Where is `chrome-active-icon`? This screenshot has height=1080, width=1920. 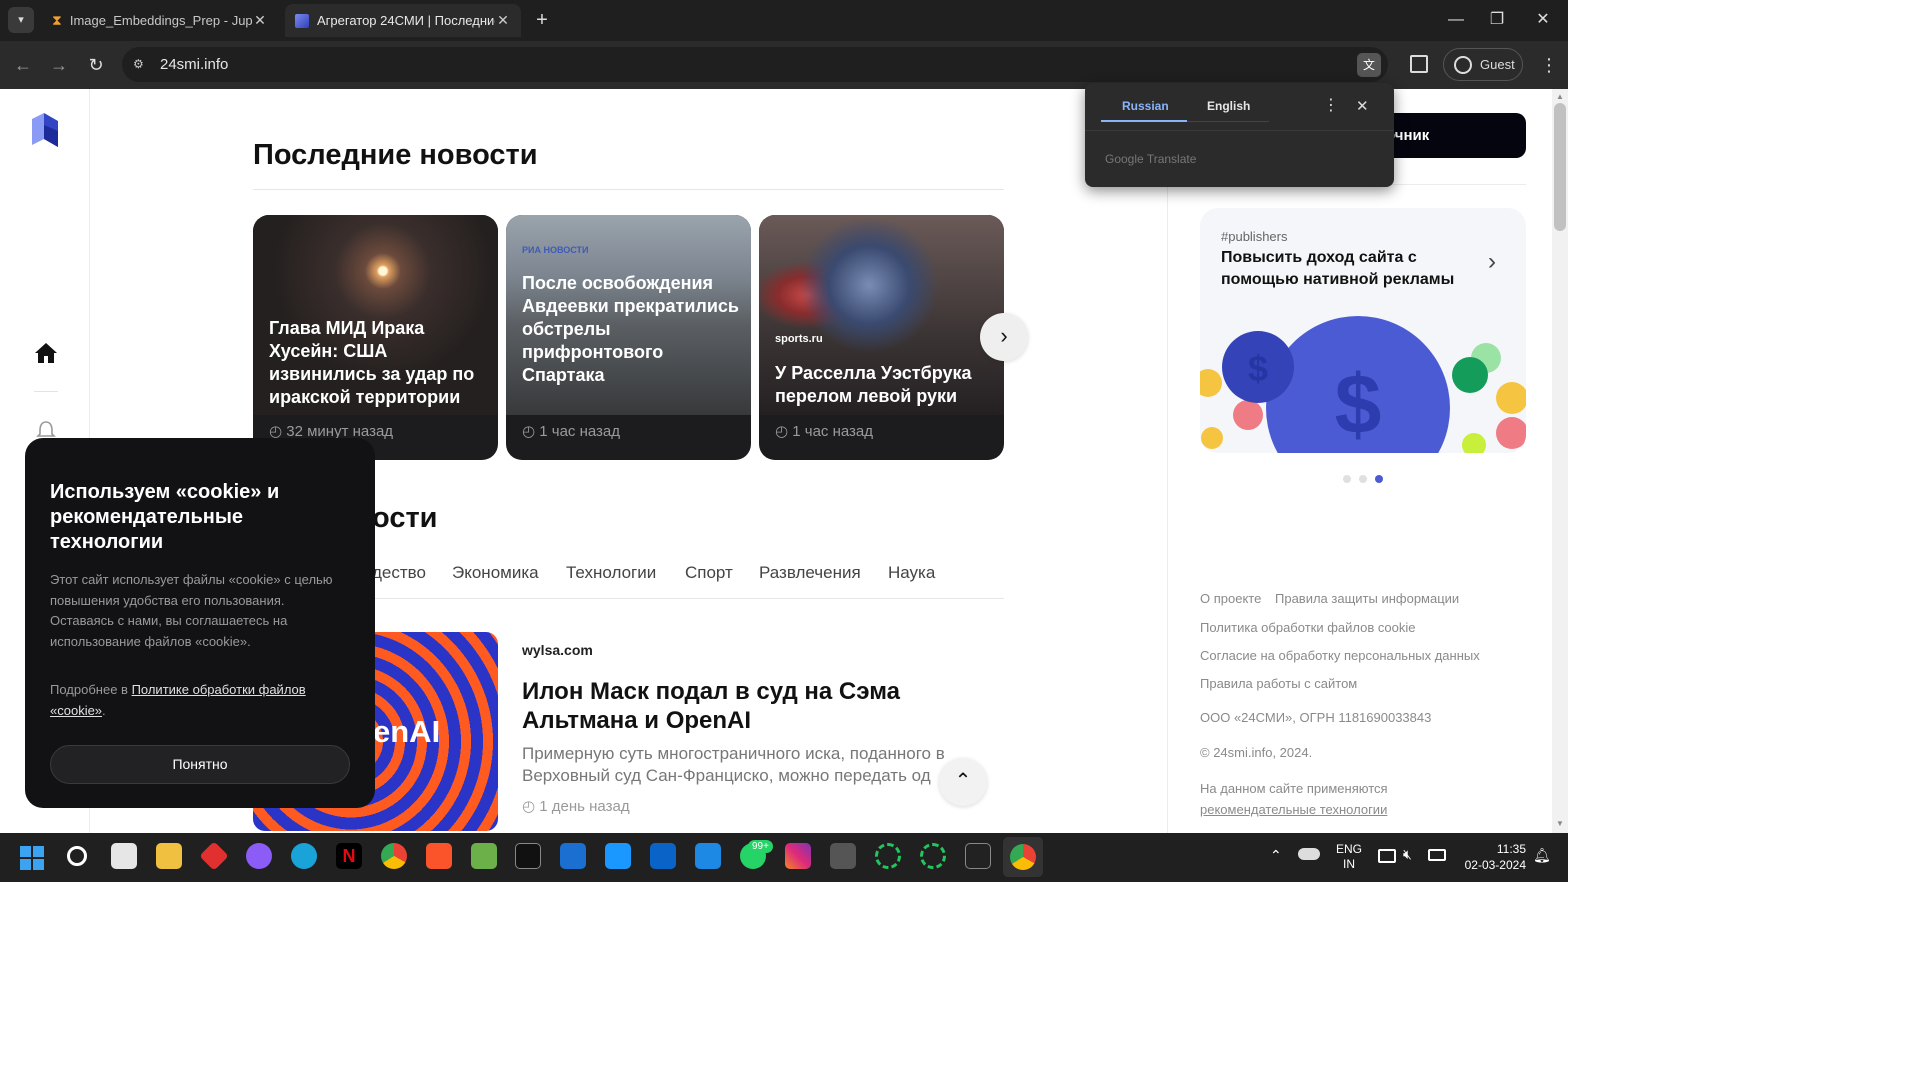 chrome-active-icon is located at coordinates (1023, 857).